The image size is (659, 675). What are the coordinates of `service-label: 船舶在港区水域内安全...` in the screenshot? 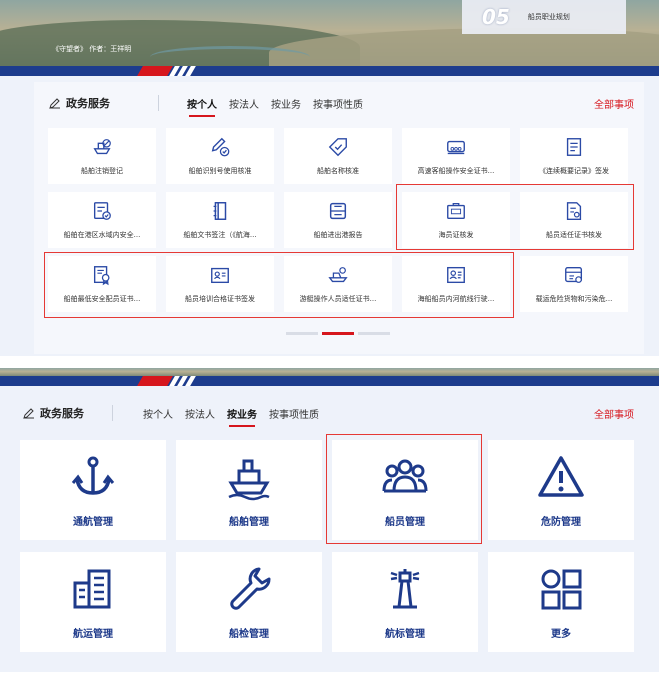 It's located at (102, 235).